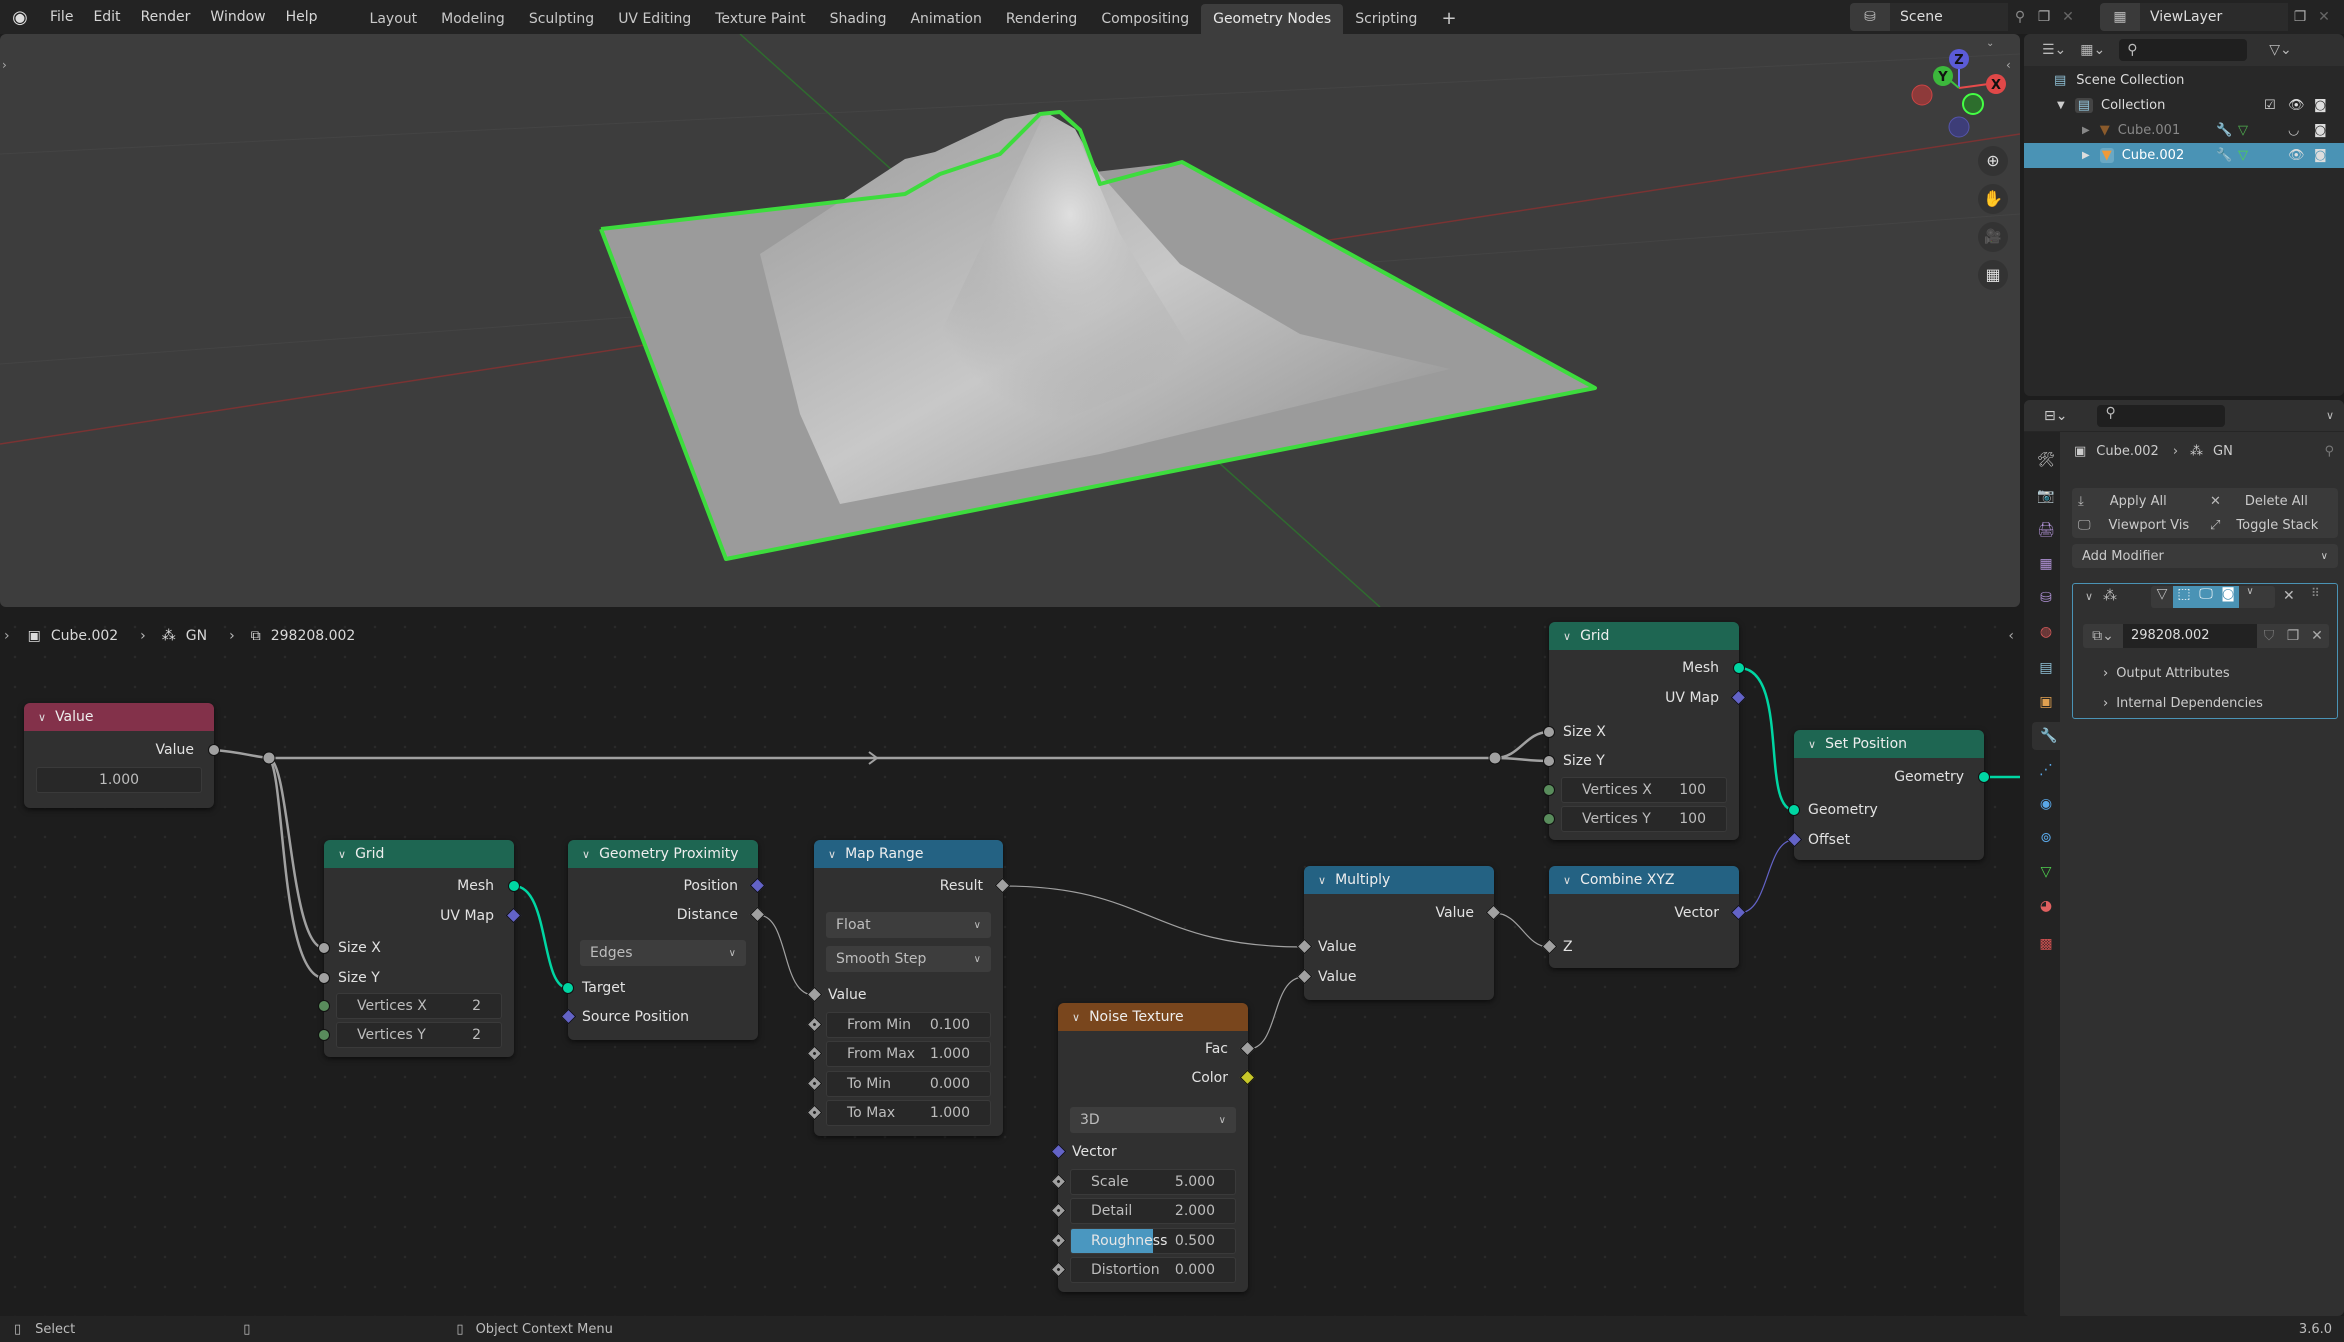 This screenshot has height=1342, width=2344. What do you see at coordinates (2049, 736) in the screenshot?
I see `tab-modifiers-icon: 🔧` at bounding box center [2049, 736].